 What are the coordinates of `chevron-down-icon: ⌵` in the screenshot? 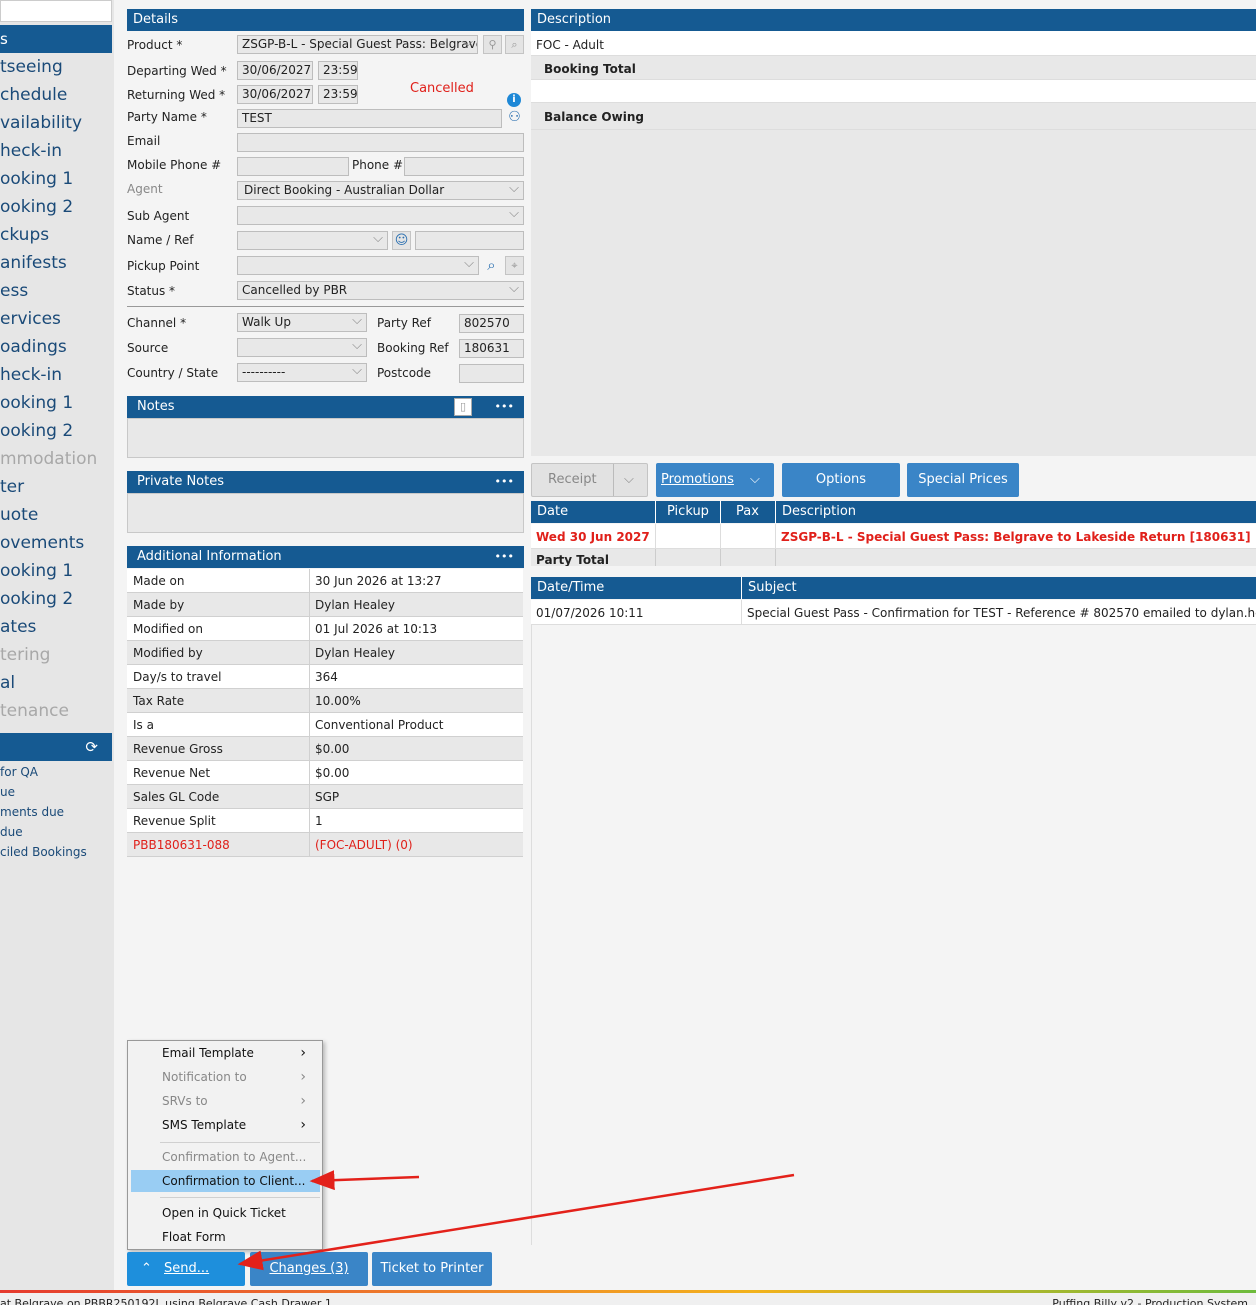 It's located at (629, 480).